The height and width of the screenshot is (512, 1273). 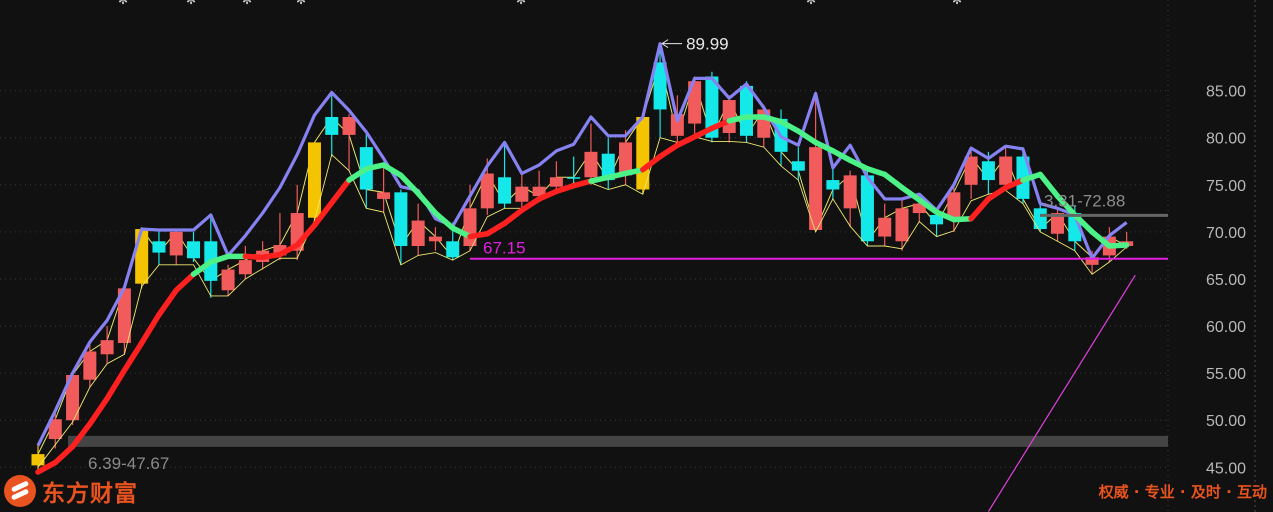 What do you see at coordinates (128, 463) in the screenshot?
I see `support-band-label: 6.39-47.67` at bounding box center [128, 463].